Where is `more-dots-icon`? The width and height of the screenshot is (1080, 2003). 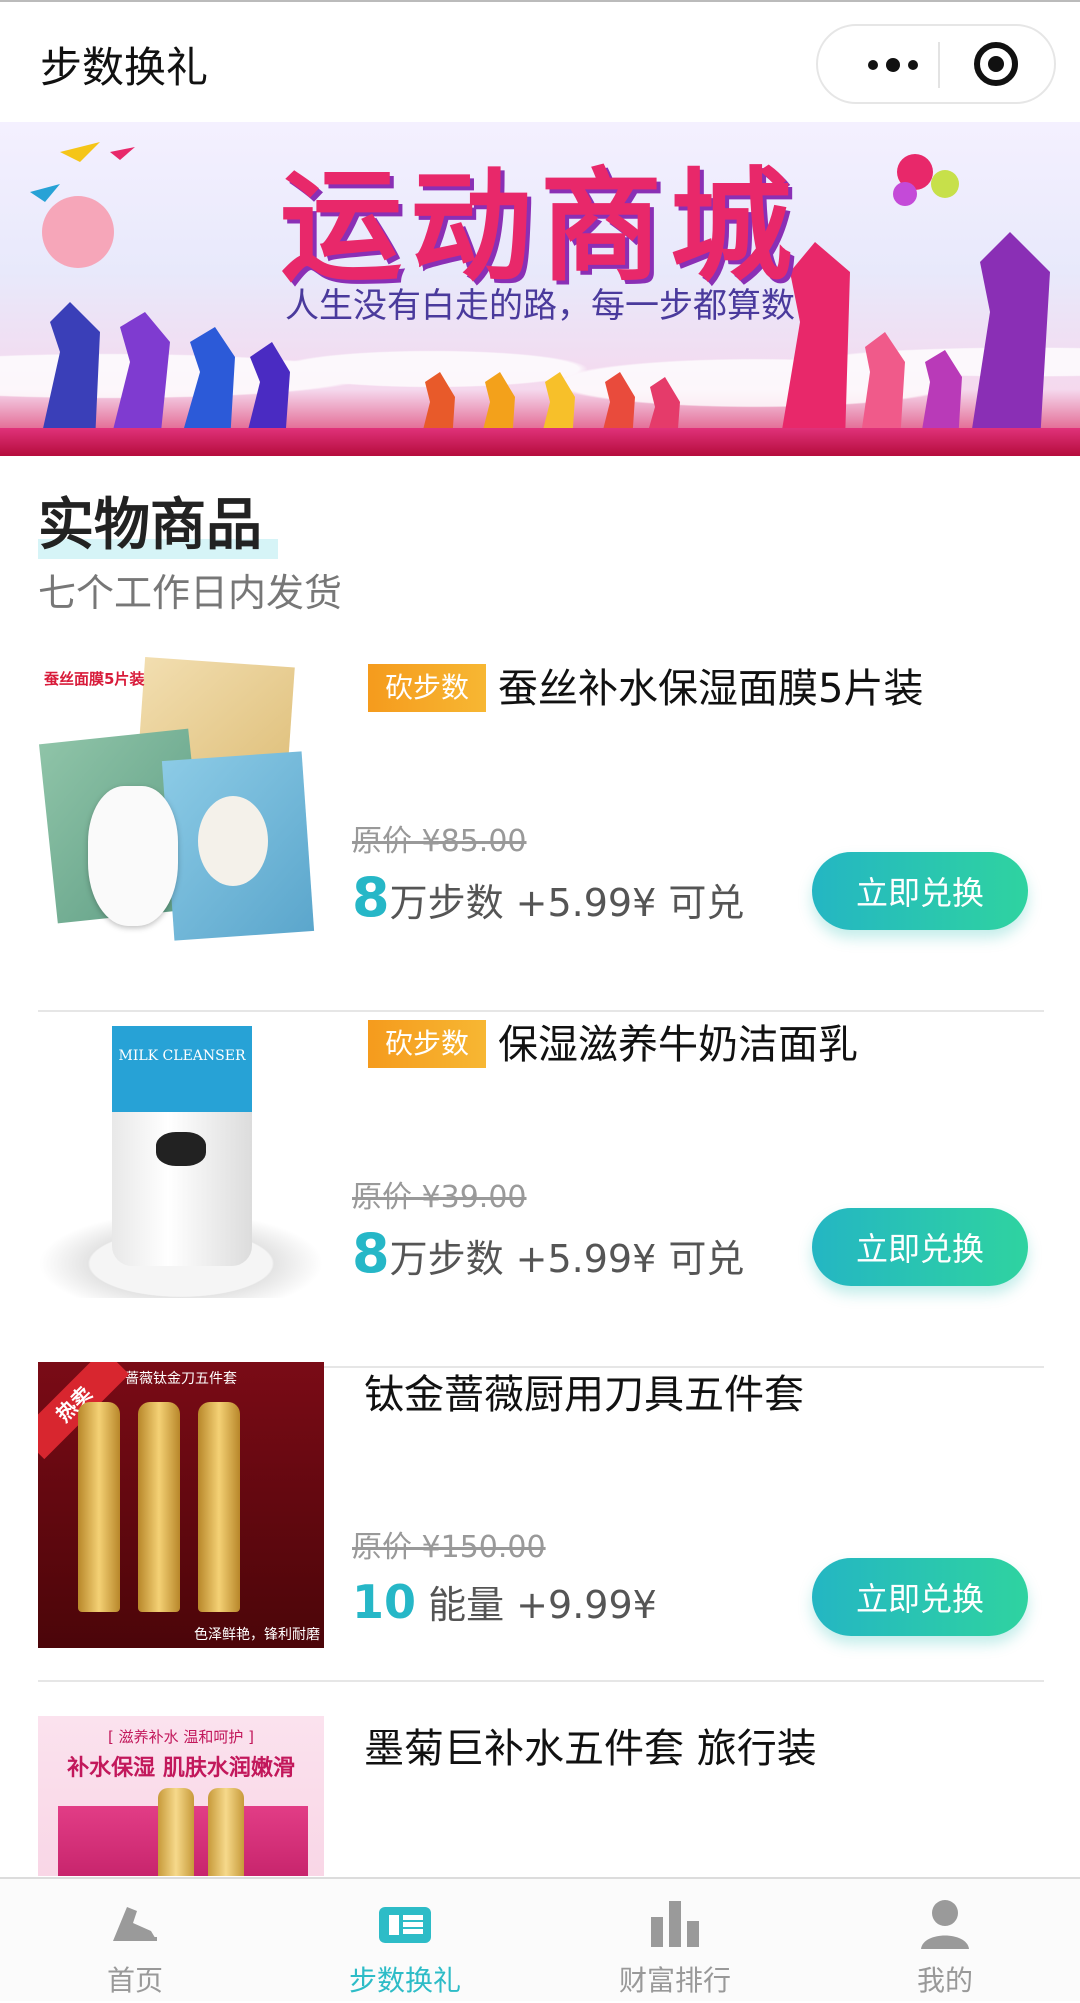
more-dots-icon is located at coordinates (893, 65).